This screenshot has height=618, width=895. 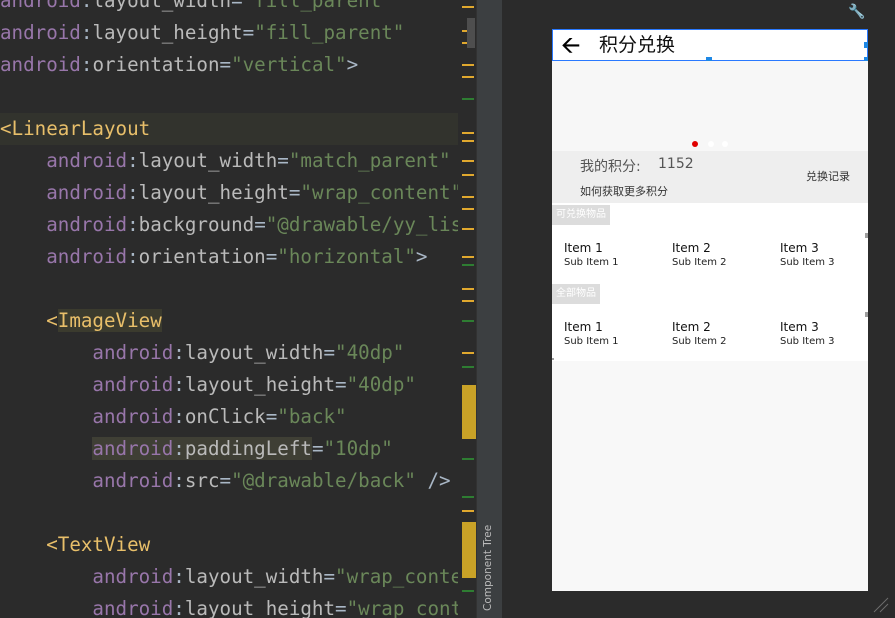 What do you see at coordinates (248, 352) in the screenshot?
I see `code-line: android:layout_width="40dp"` at bounding box center [248, 352].